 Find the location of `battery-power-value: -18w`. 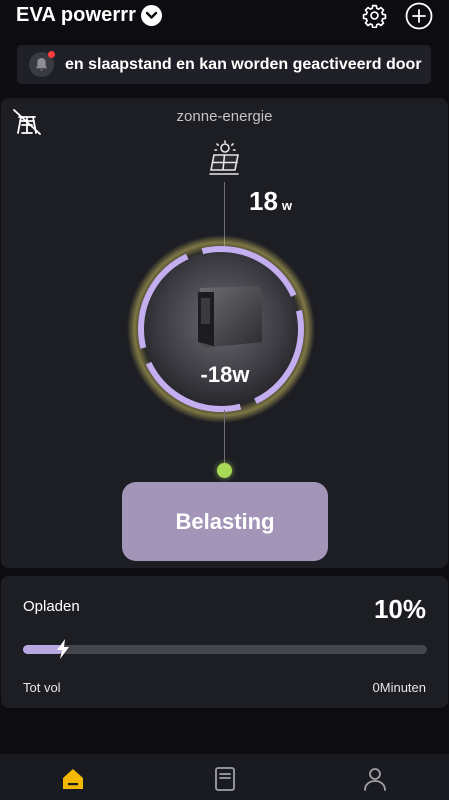

battery-power-value: -18w is located at coordinates (225, 374).